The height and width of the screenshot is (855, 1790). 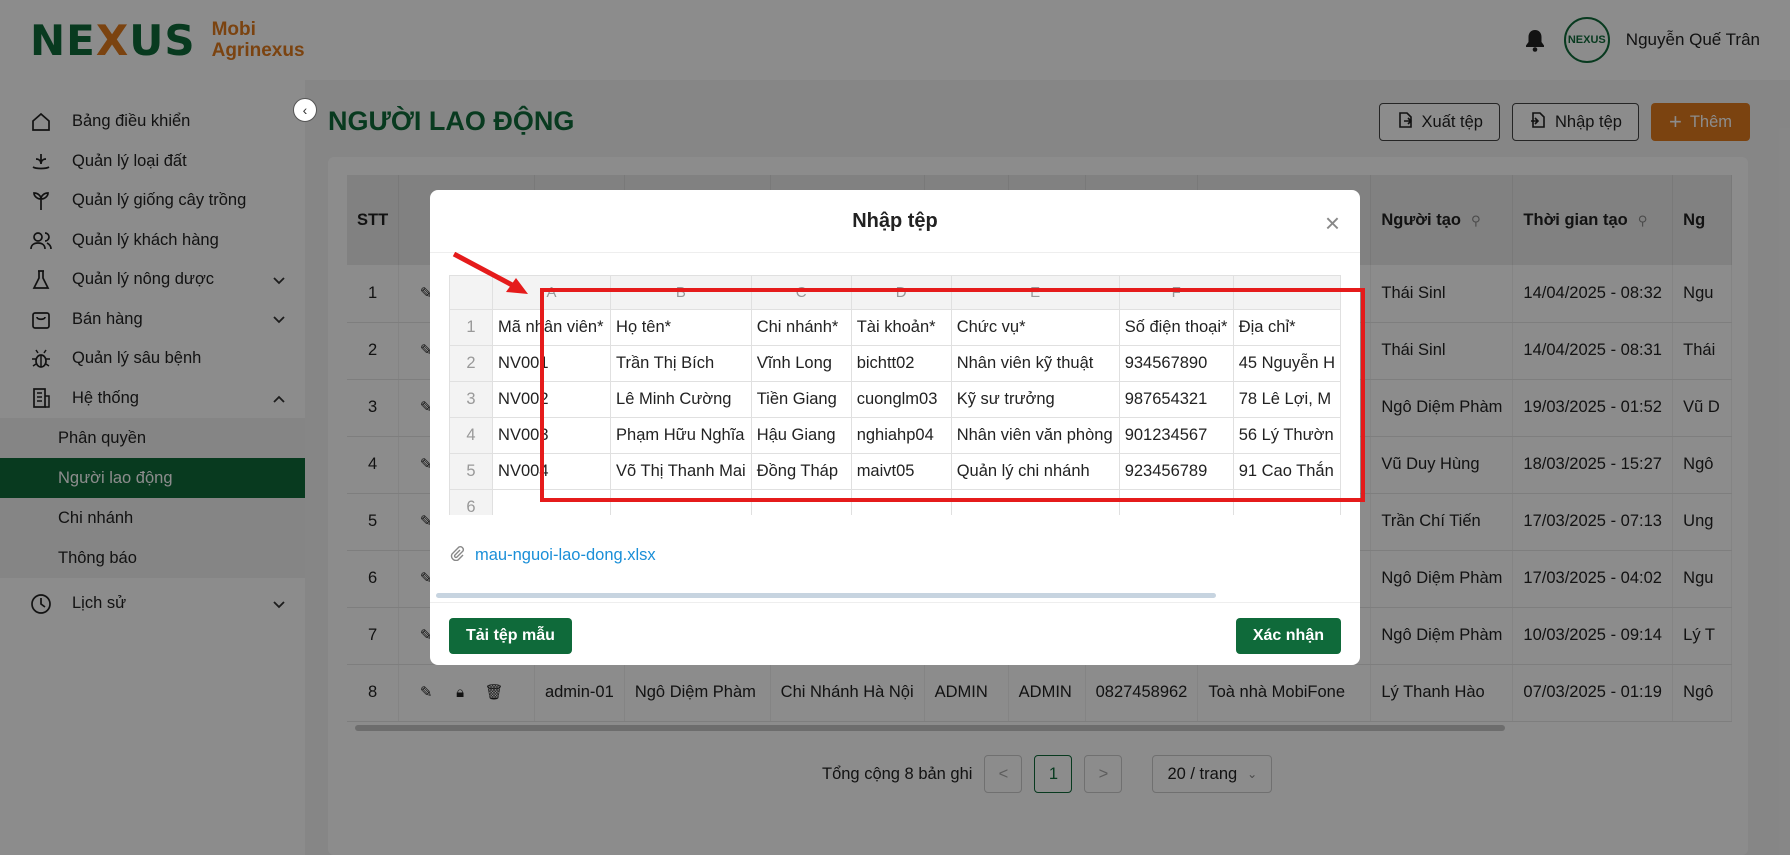 I want to click on highlight-box, so click(x=952, y=395).